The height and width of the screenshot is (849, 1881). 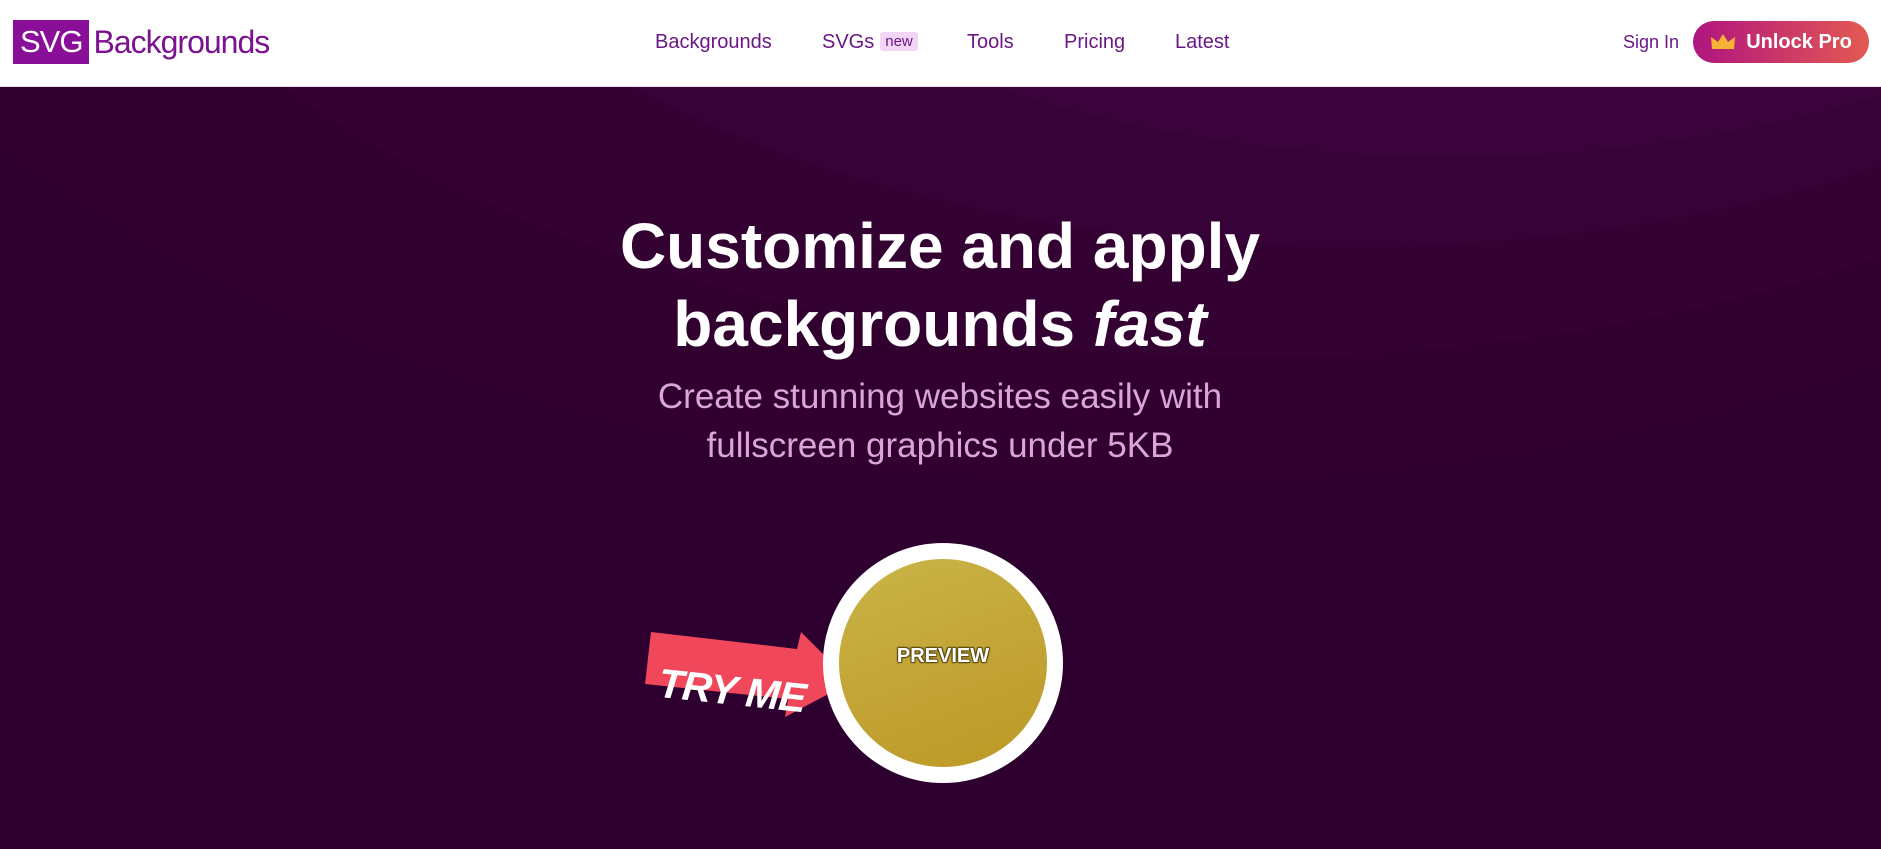 What do you see at coordinates (713, 42) in the screenshot?
I see `nav-backgrounds: Backgrounds` at bounding box center [713, 42].